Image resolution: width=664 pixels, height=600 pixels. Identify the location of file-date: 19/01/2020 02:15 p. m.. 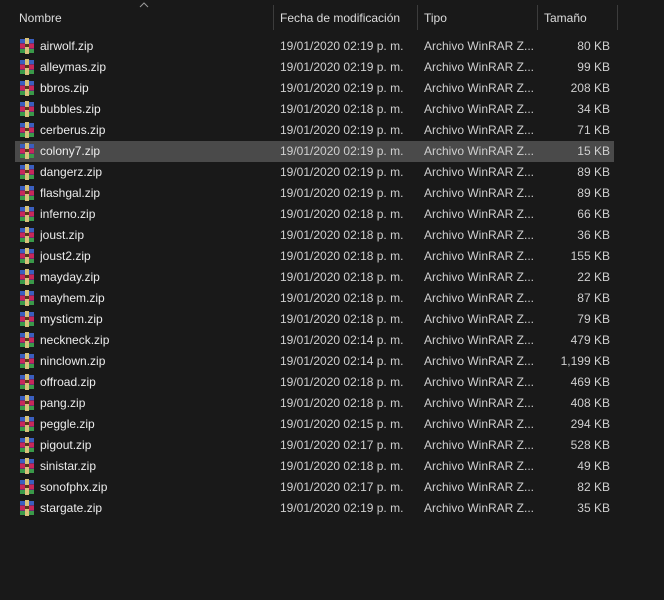
(342, 424).